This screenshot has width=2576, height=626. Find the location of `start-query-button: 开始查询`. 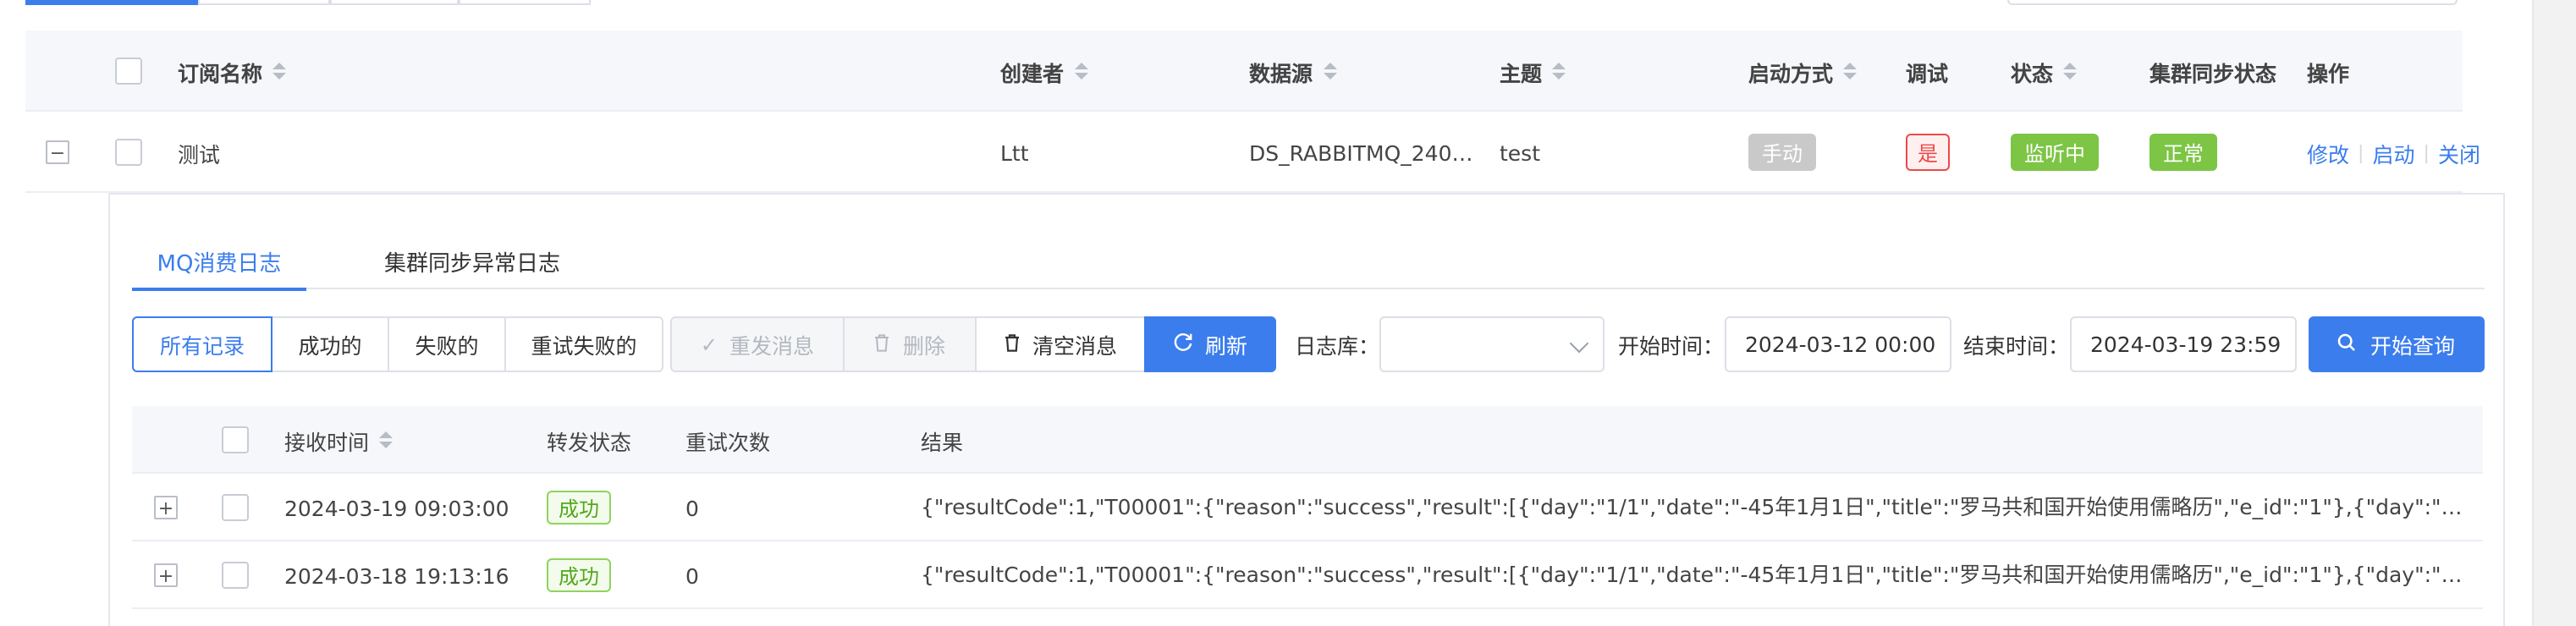

start-query-button: 开始查询 is located at coordinates (2397, 344).